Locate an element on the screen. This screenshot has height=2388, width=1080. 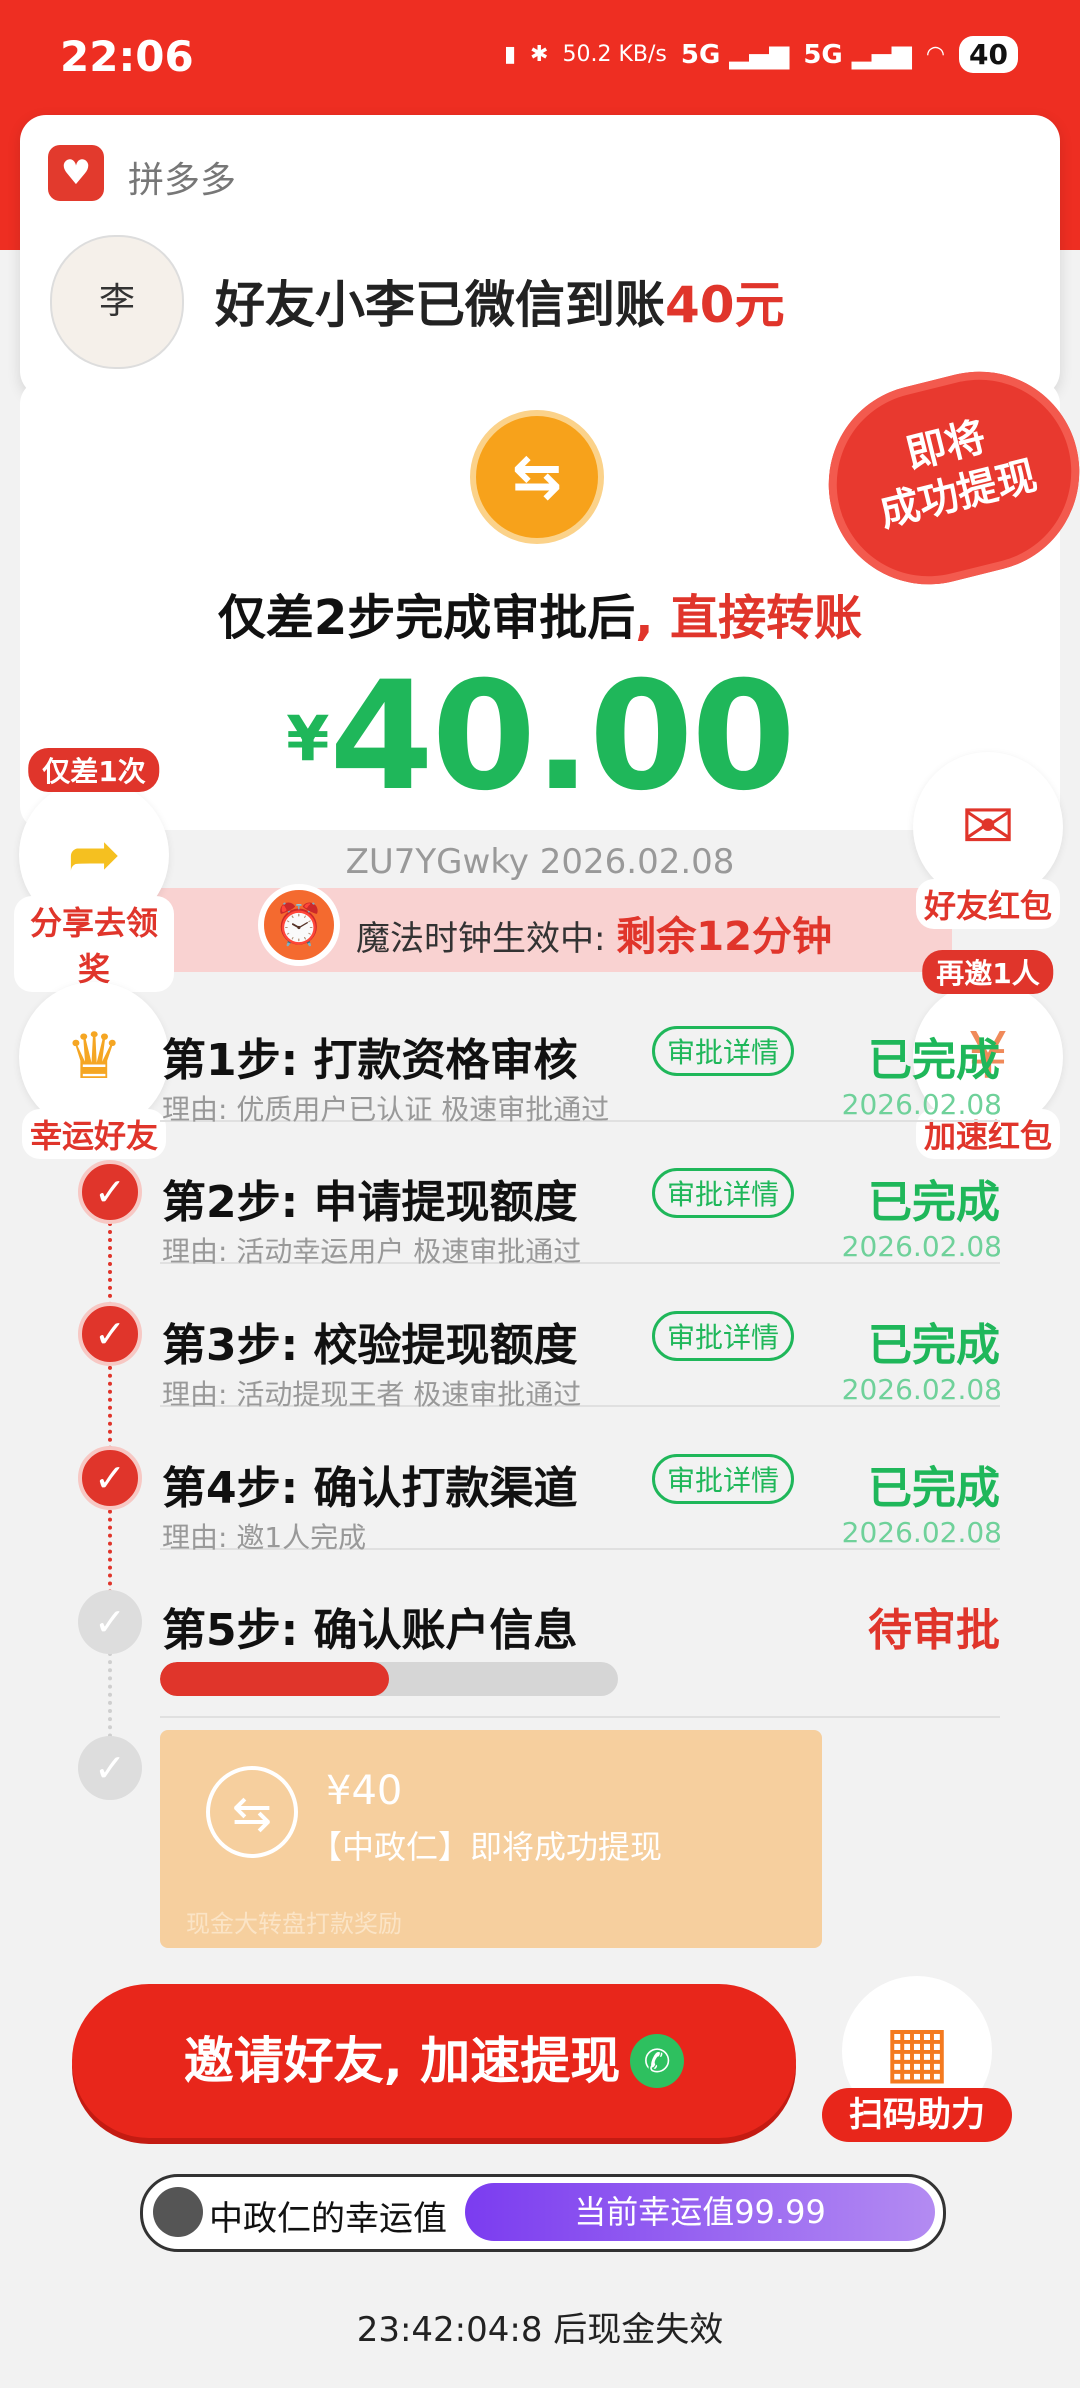
share-badge: 仅差1次 is located at coordinates (94, 770).